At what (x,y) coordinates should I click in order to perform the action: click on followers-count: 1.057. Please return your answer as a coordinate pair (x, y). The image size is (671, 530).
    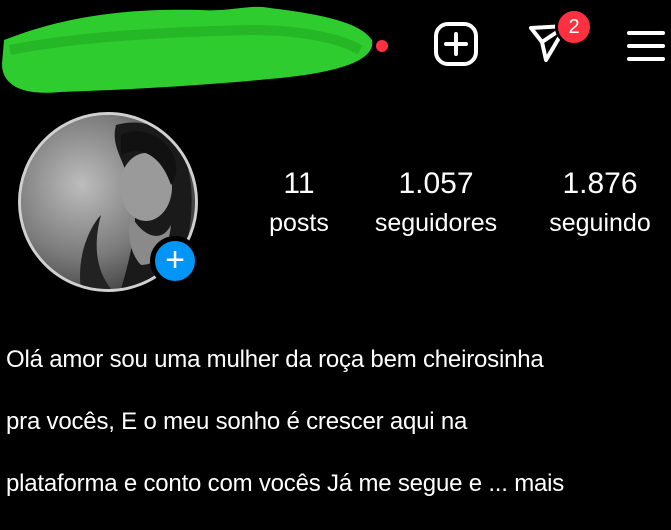
    Looking at the image, I should click on (436, 183).